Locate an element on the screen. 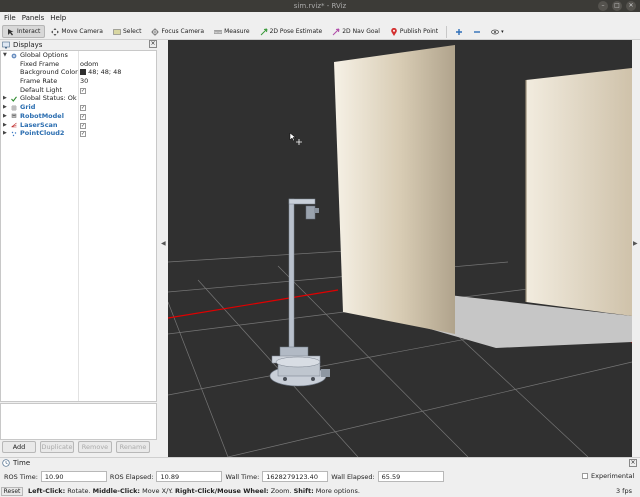 The width and height of the screenshot is (640, 497). global-status-label: Global Status: Ok is located at coordinates (48, 98).